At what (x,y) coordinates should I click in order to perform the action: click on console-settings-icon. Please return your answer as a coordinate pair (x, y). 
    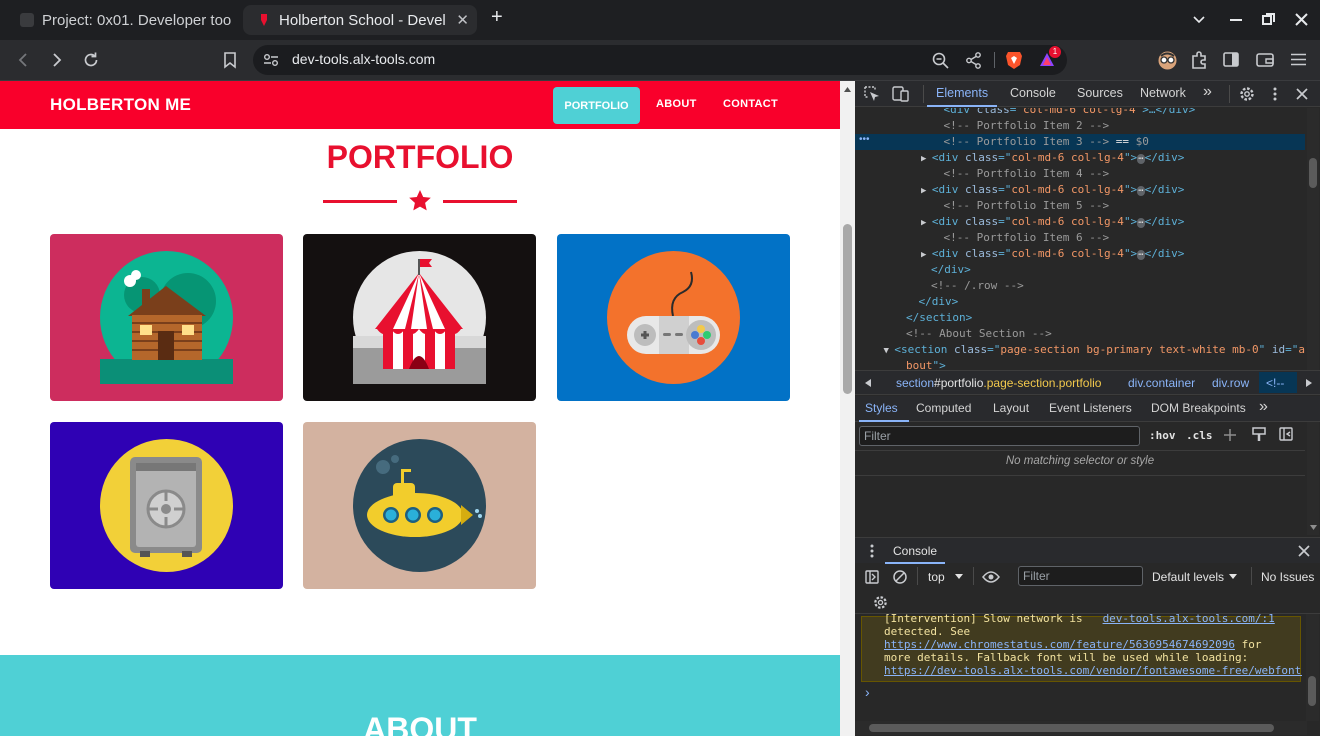
    Looking at the image, I should click on (880, 602).